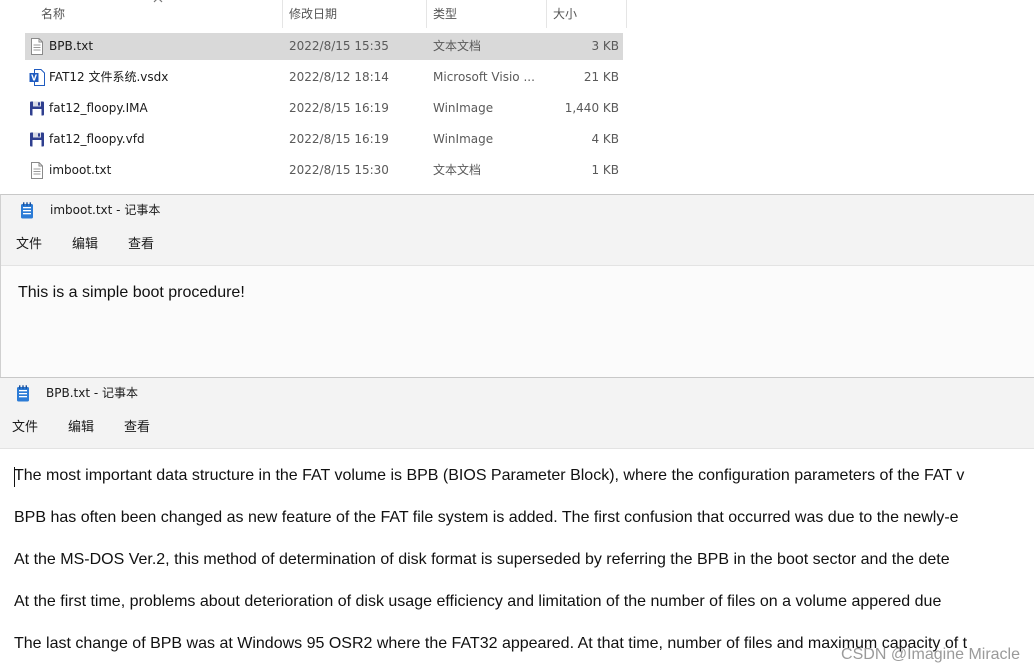 Image resolution: width=1034 pixels, height=672 pixels. Describe the element at coordinates (445, 14) in the screenshot. I see `column-header-type: 类型` at that location.